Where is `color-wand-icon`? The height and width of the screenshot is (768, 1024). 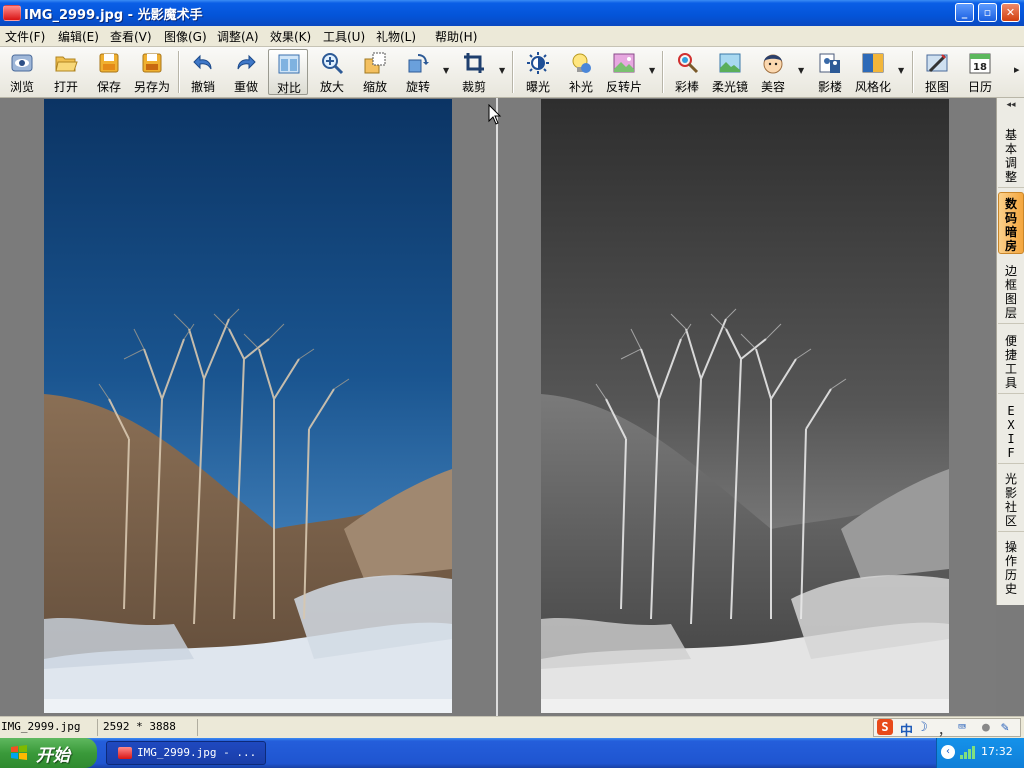
color-wand-icon is located at coordinates (688, 63).